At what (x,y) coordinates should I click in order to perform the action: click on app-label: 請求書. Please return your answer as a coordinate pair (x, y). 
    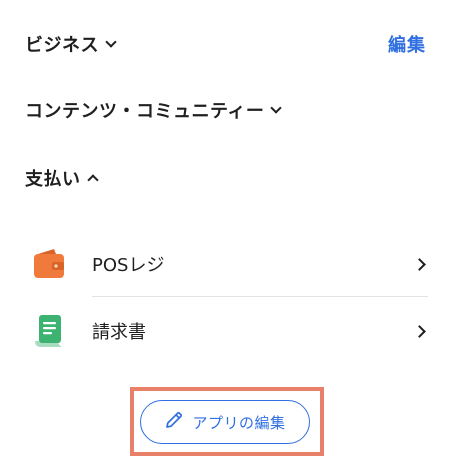
    Looking at the image, I should click on (119, 332).